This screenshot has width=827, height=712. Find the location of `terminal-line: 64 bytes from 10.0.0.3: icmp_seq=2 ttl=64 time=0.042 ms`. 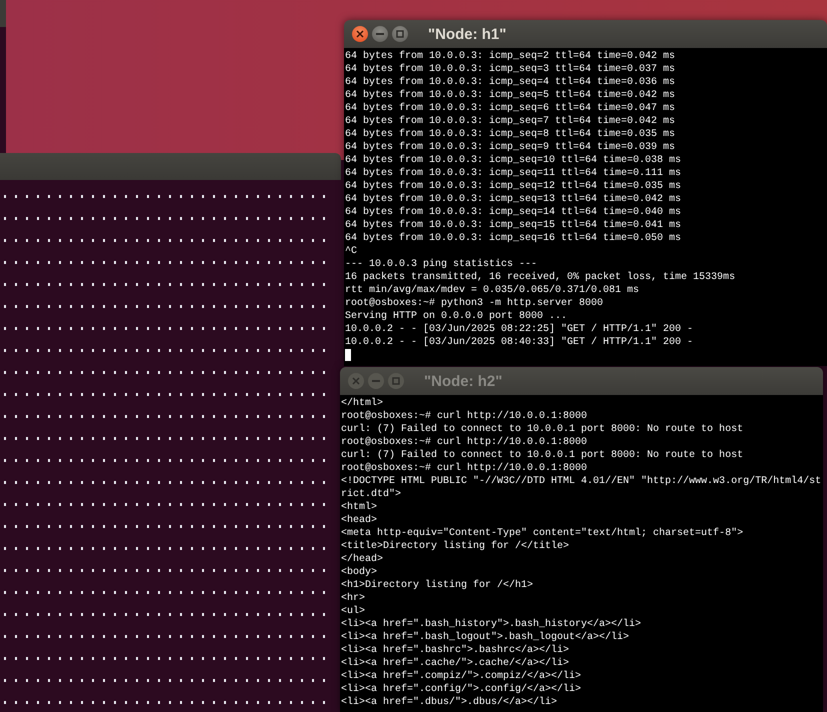

terminal-line: 64 bytes from 10.0.0.3: icmp_seq=2 ttl=64 time=0.042 ms is located at coordinates (510, 56).